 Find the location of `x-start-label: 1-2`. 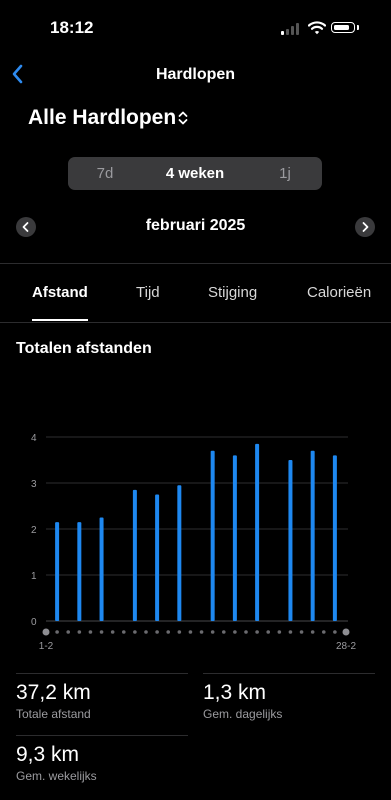

x-start-label: 1-2 is located at coordinates (46, 646).